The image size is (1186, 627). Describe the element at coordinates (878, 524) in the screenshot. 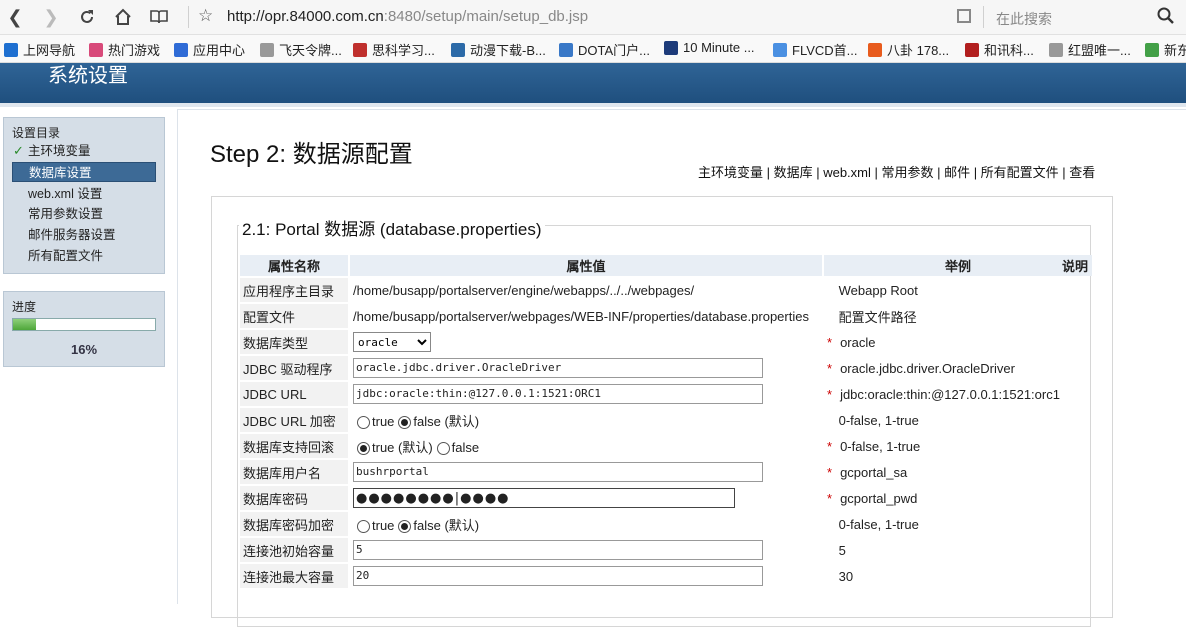

I see `field-example: 0-false, 1-true` at that location.